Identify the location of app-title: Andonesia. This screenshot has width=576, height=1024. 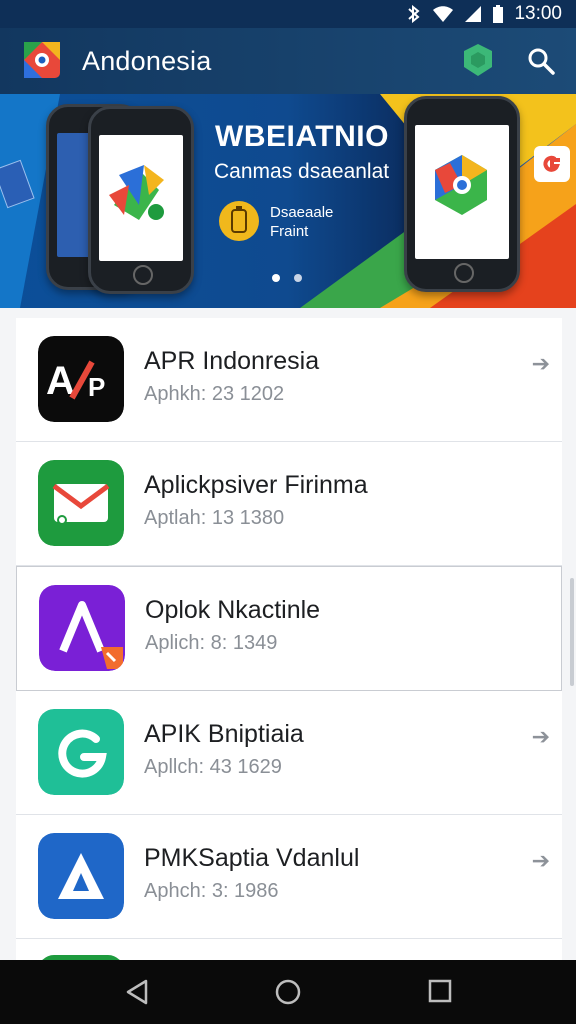
(147, 61).